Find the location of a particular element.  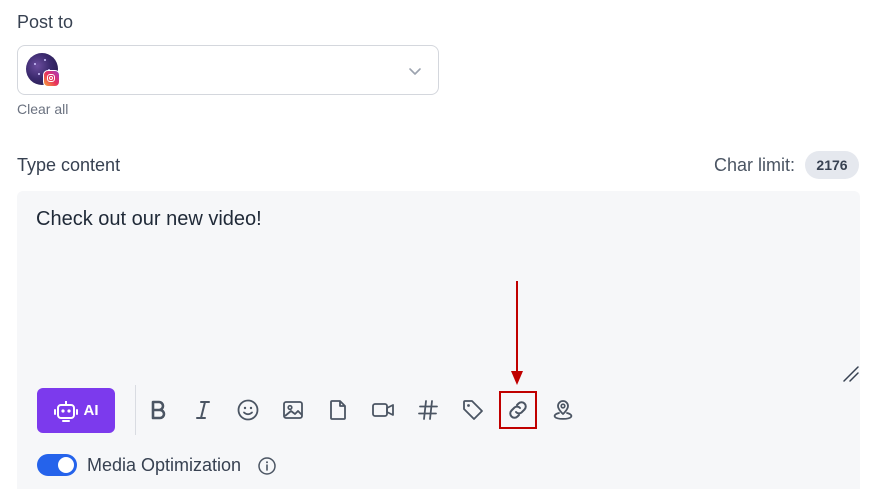

char-limit-badge: 2176 is located at coordinates (832, 165).